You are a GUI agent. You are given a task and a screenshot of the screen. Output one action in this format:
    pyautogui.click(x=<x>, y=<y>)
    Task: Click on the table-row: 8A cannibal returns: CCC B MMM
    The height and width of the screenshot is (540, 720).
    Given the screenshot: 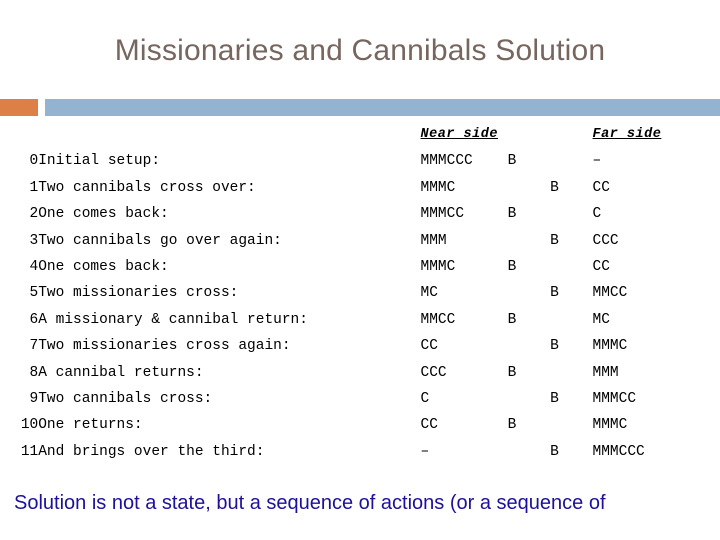 What is the action you would take?
    pyautogui.click(x=360, y=373)
    